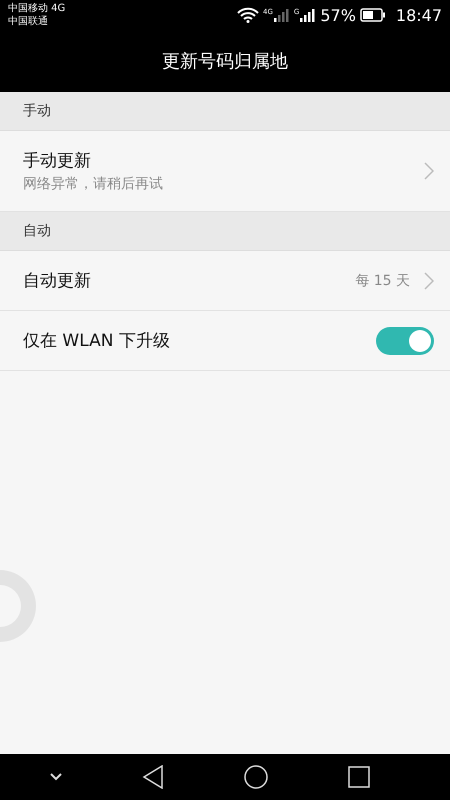 This screenshot has height=800, width=450. What do you see at coordinates (37, 111) in the screenshot?
I see `section-header: 手动` at bounding box center [37, 111].